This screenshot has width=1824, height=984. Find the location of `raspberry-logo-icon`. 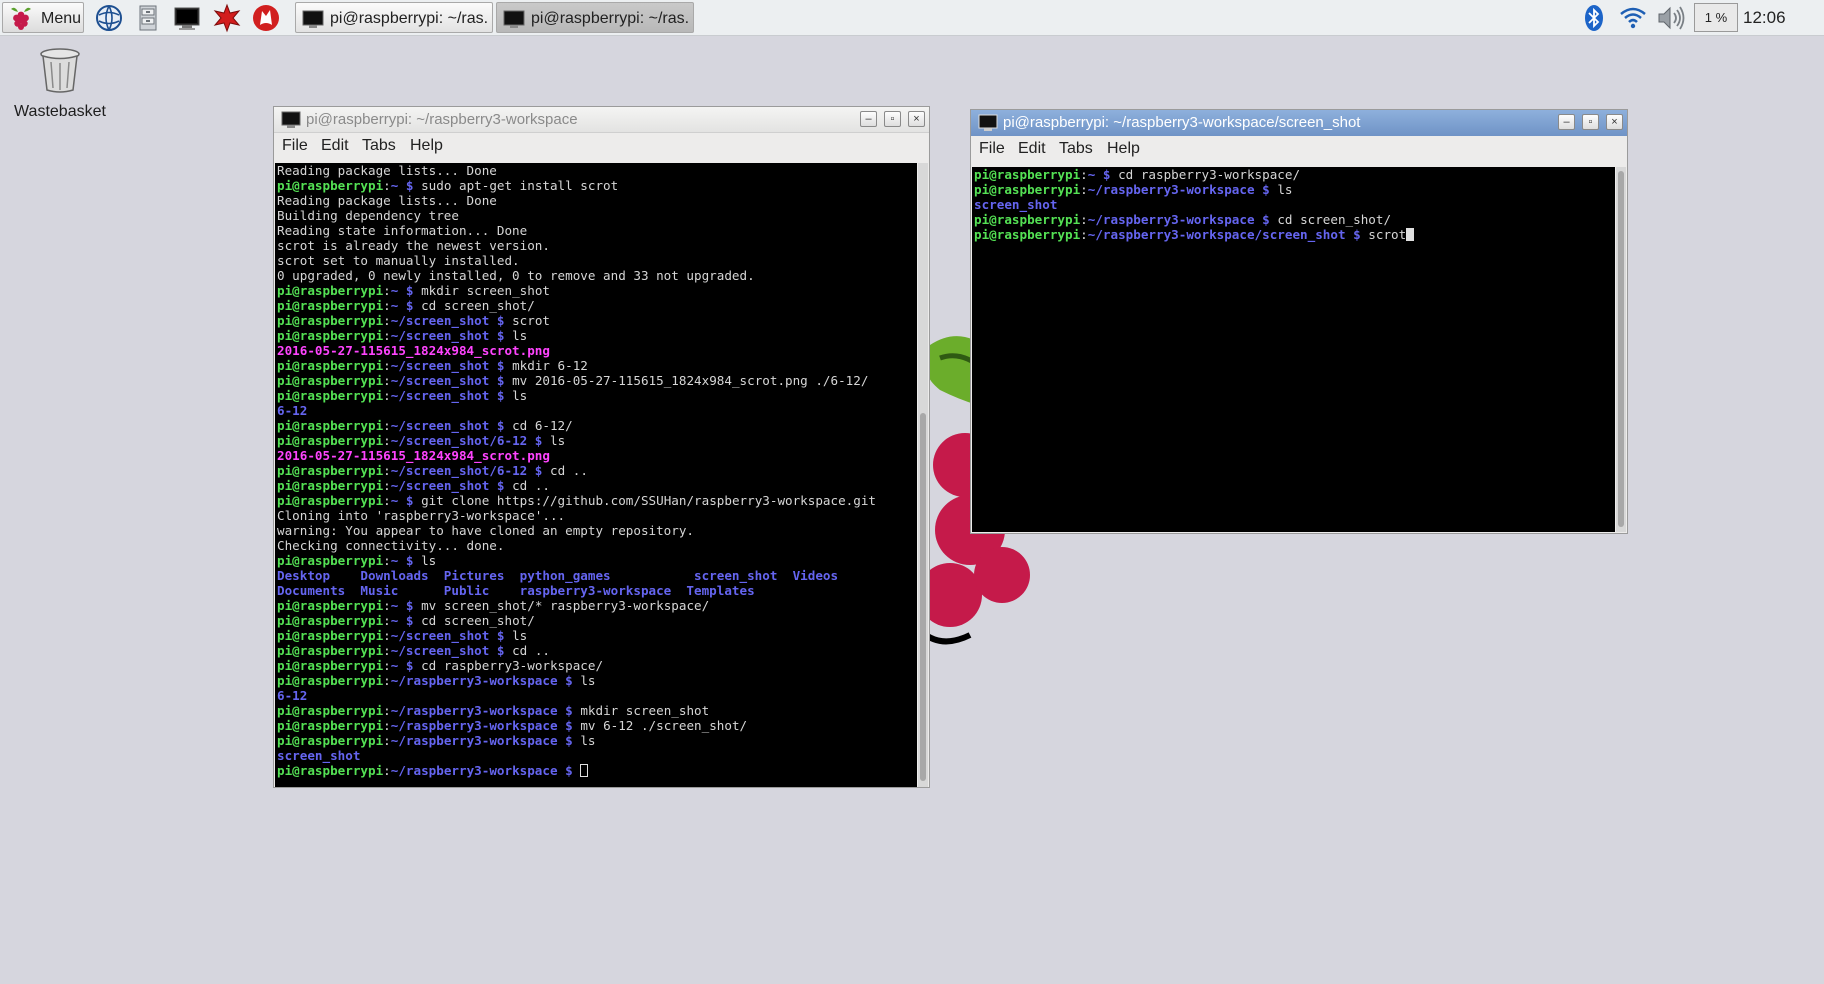

raspberry-logo-icon is located at coordinates (21, 20).